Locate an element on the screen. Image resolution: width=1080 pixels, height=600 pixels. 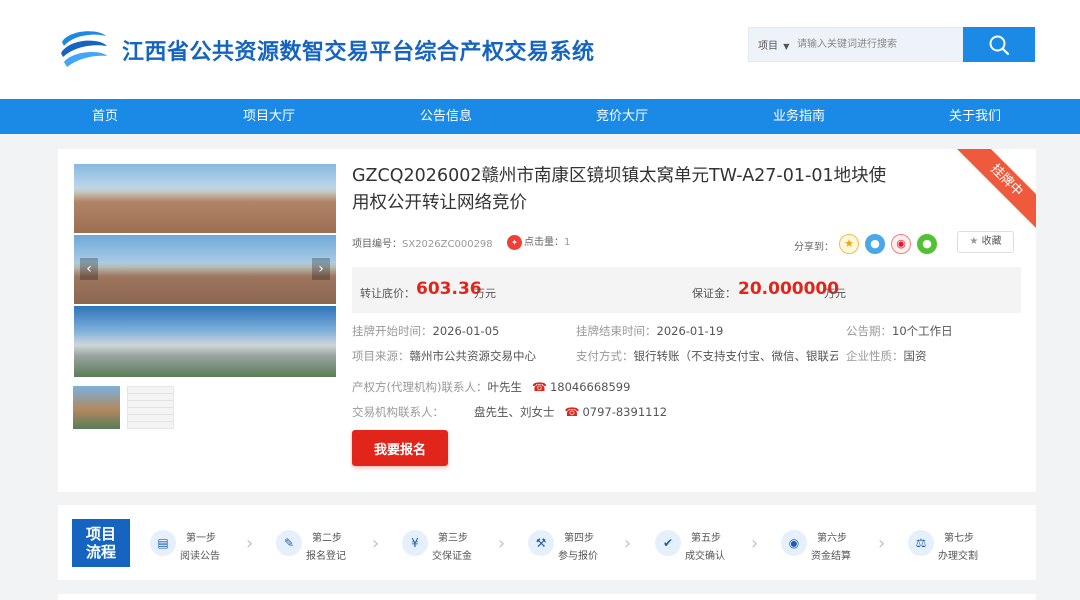
enterprise-nature-value: 国资 is located at coordinates (915, 356).